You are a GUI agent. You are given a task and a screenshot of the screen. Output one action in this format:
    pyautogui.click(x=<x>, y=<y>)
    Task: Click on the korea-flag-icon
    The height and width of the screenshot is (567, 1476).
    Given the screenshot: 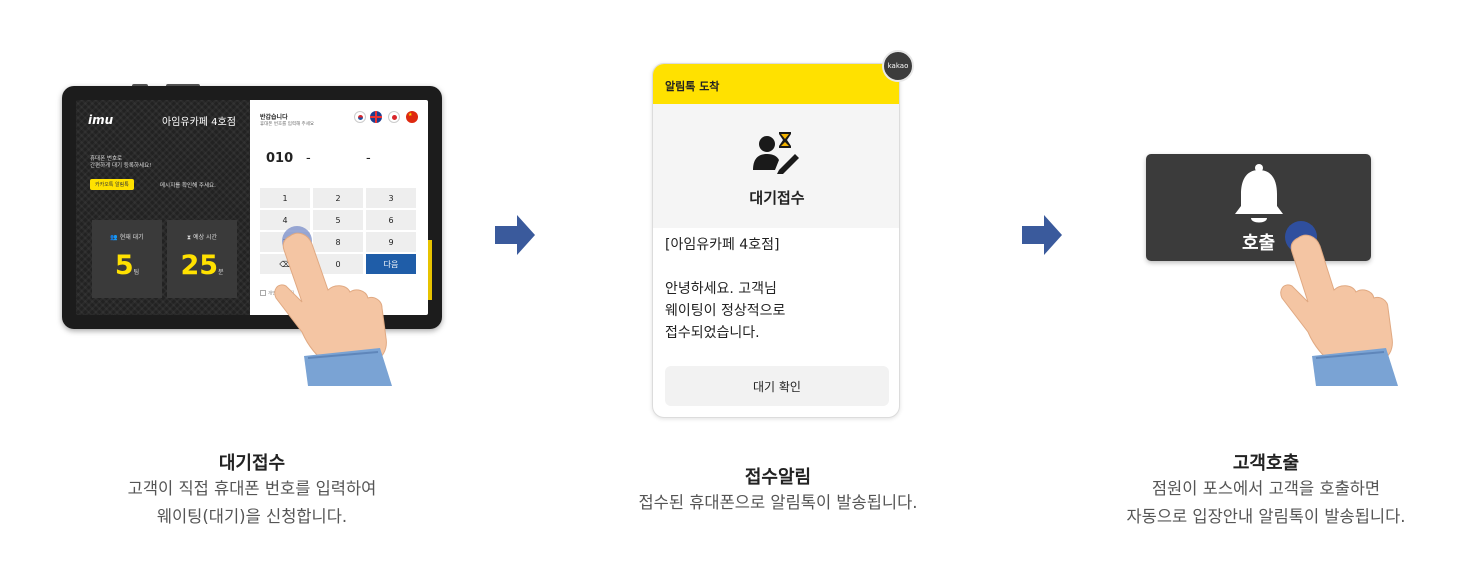 What is the action you would take?
    pyautogui.click(x=360, y=117)
    